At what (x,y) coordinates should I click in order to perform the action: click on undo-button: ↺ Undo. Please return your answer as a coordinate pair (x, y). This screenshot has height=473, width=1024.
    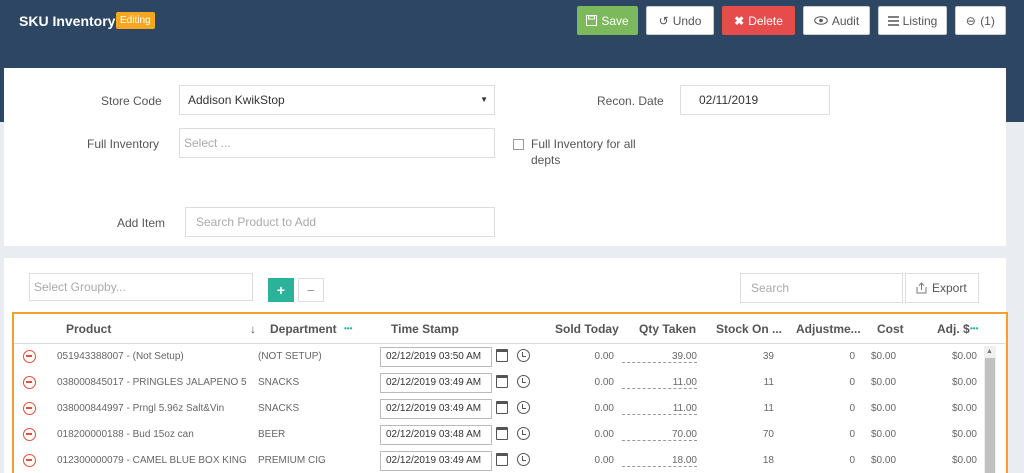
    Looking at the image, I should click on (680, 20).